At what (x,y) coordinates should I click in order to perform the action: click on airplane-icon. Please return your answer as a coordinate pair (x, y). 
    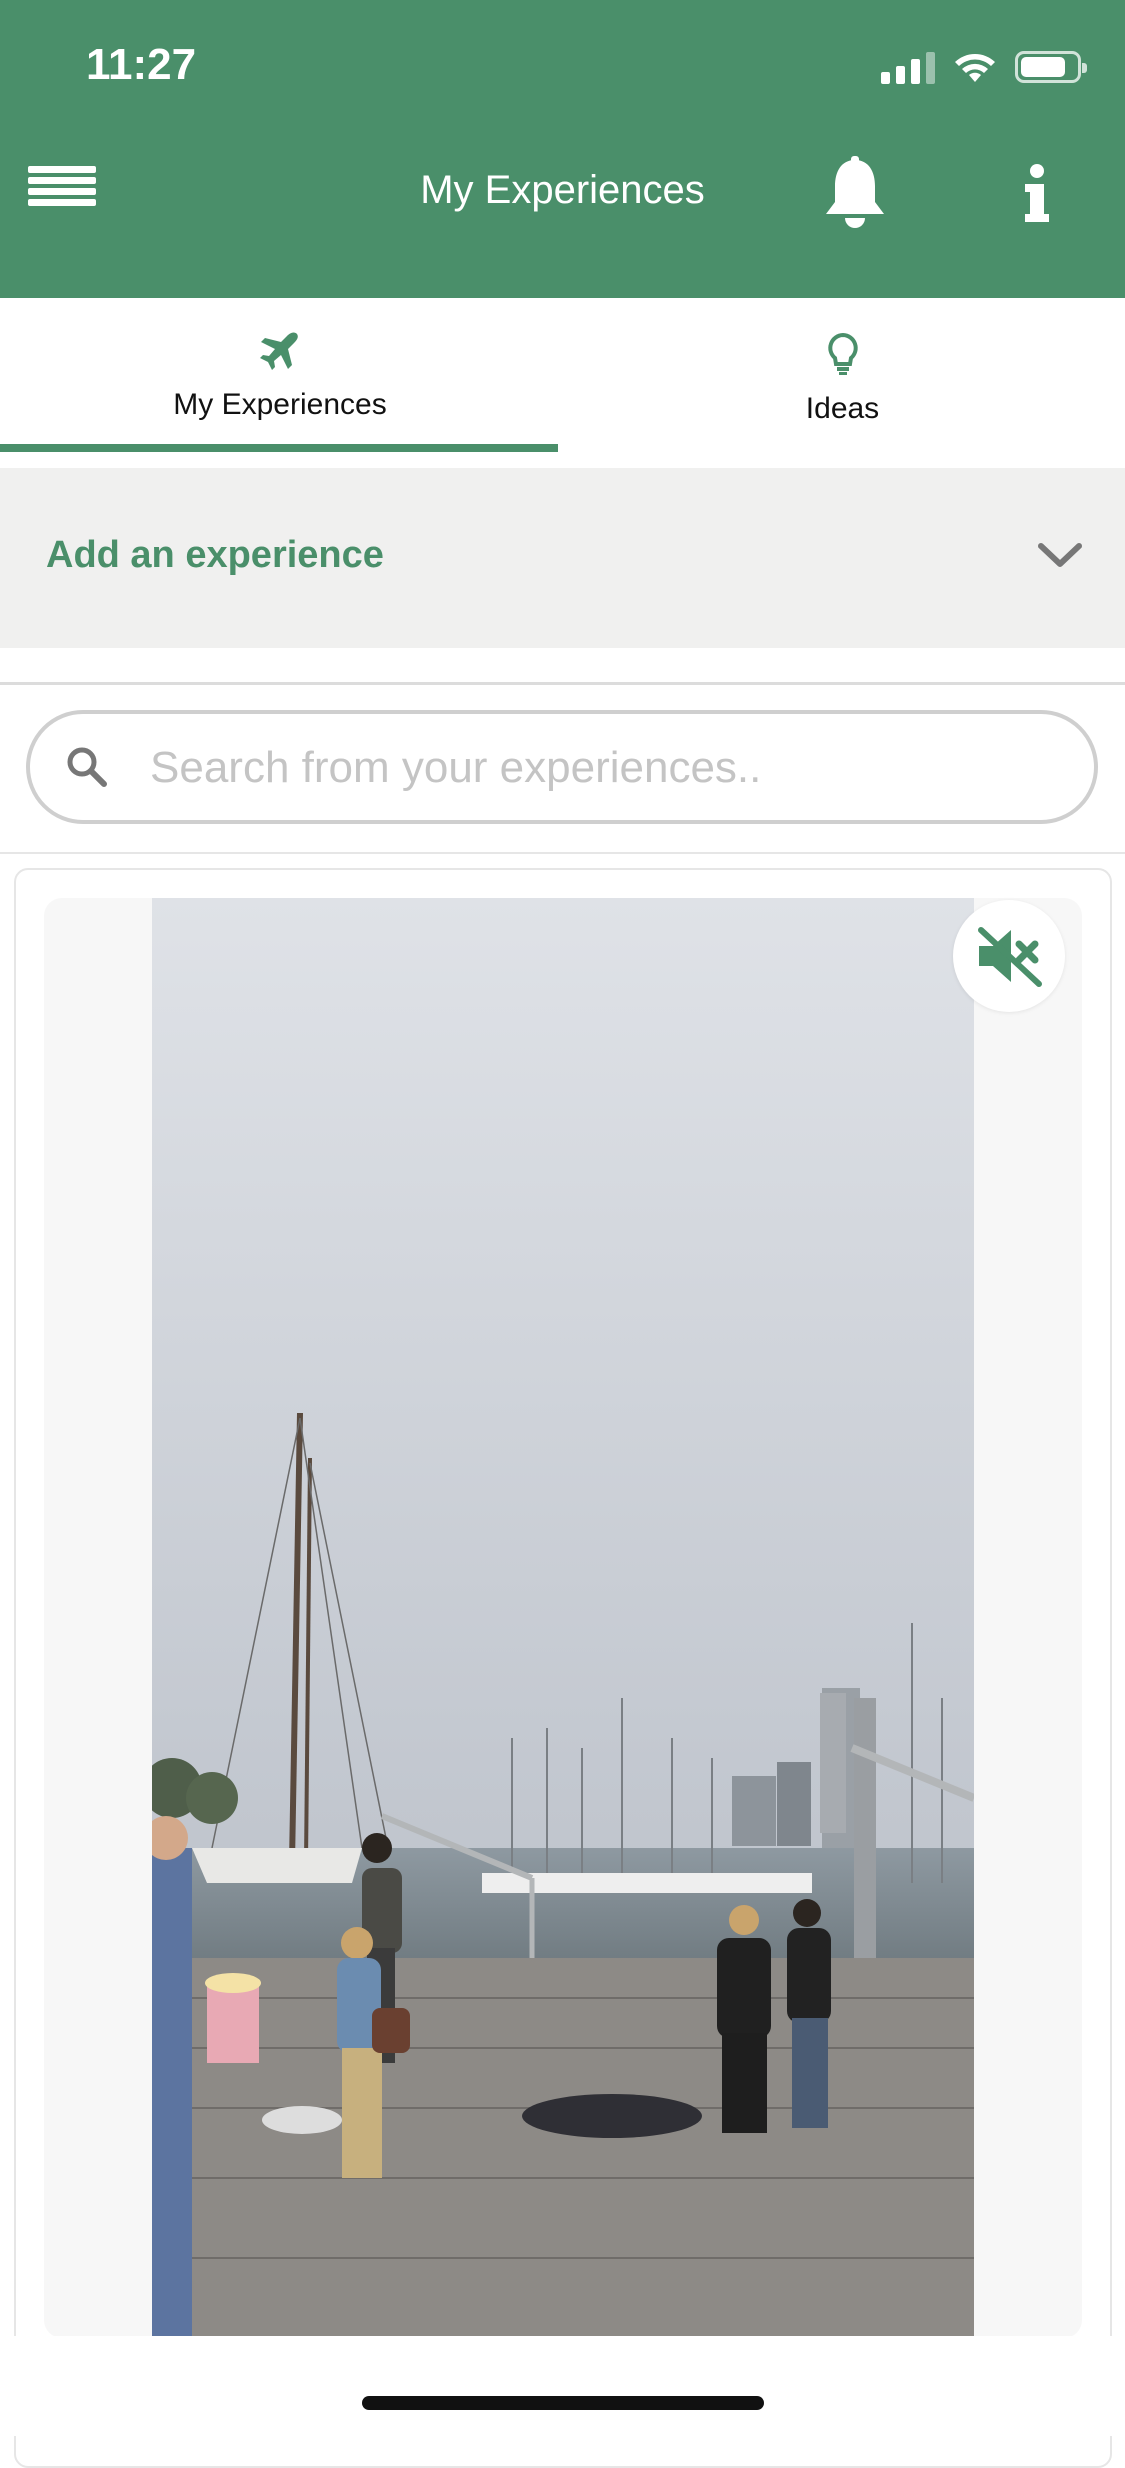
    Looking at the image, I should click on (279, 351).